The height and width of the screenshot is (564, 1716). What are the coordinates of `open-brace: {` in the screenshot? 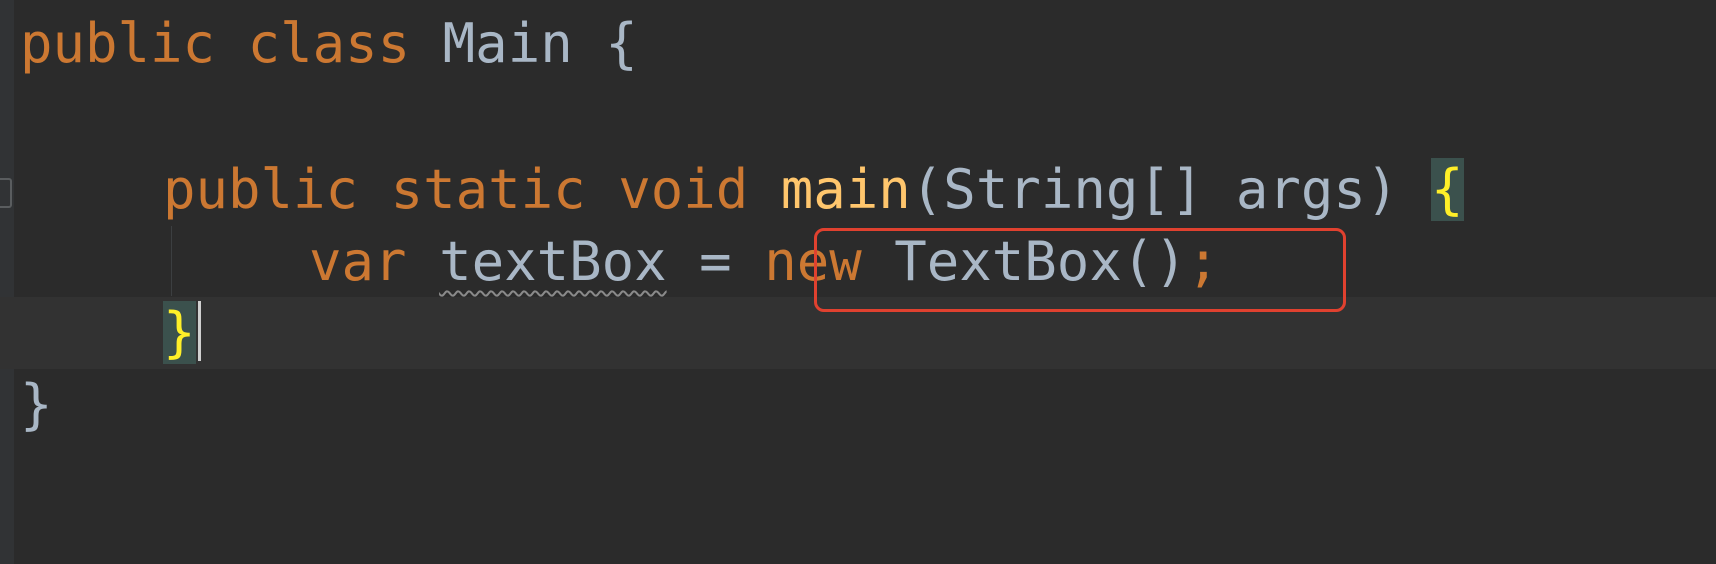 It's located at (621, 43).